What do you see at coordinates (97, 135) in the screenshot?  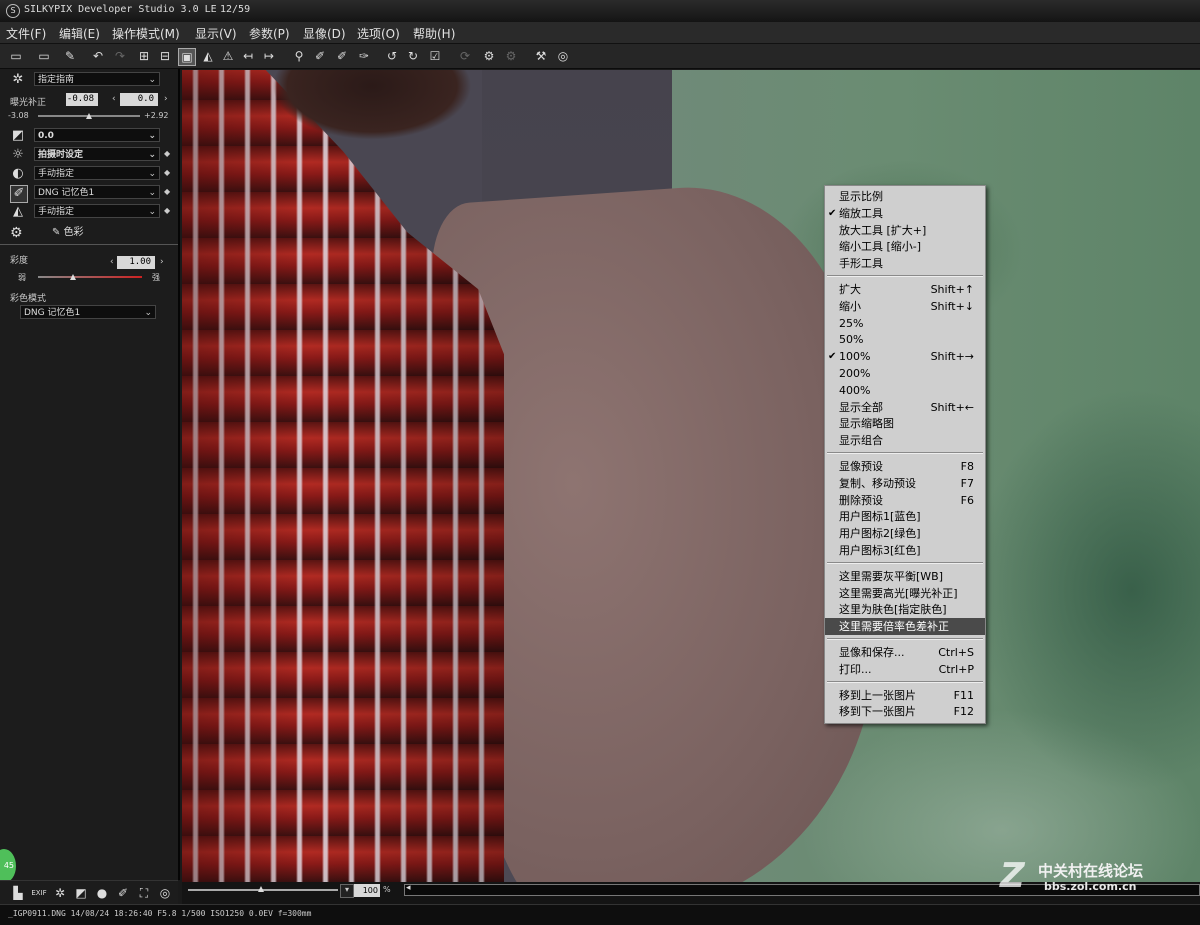 I see `tone-dropdown: 0.0 ⌄` at bounding box center [97, 135].